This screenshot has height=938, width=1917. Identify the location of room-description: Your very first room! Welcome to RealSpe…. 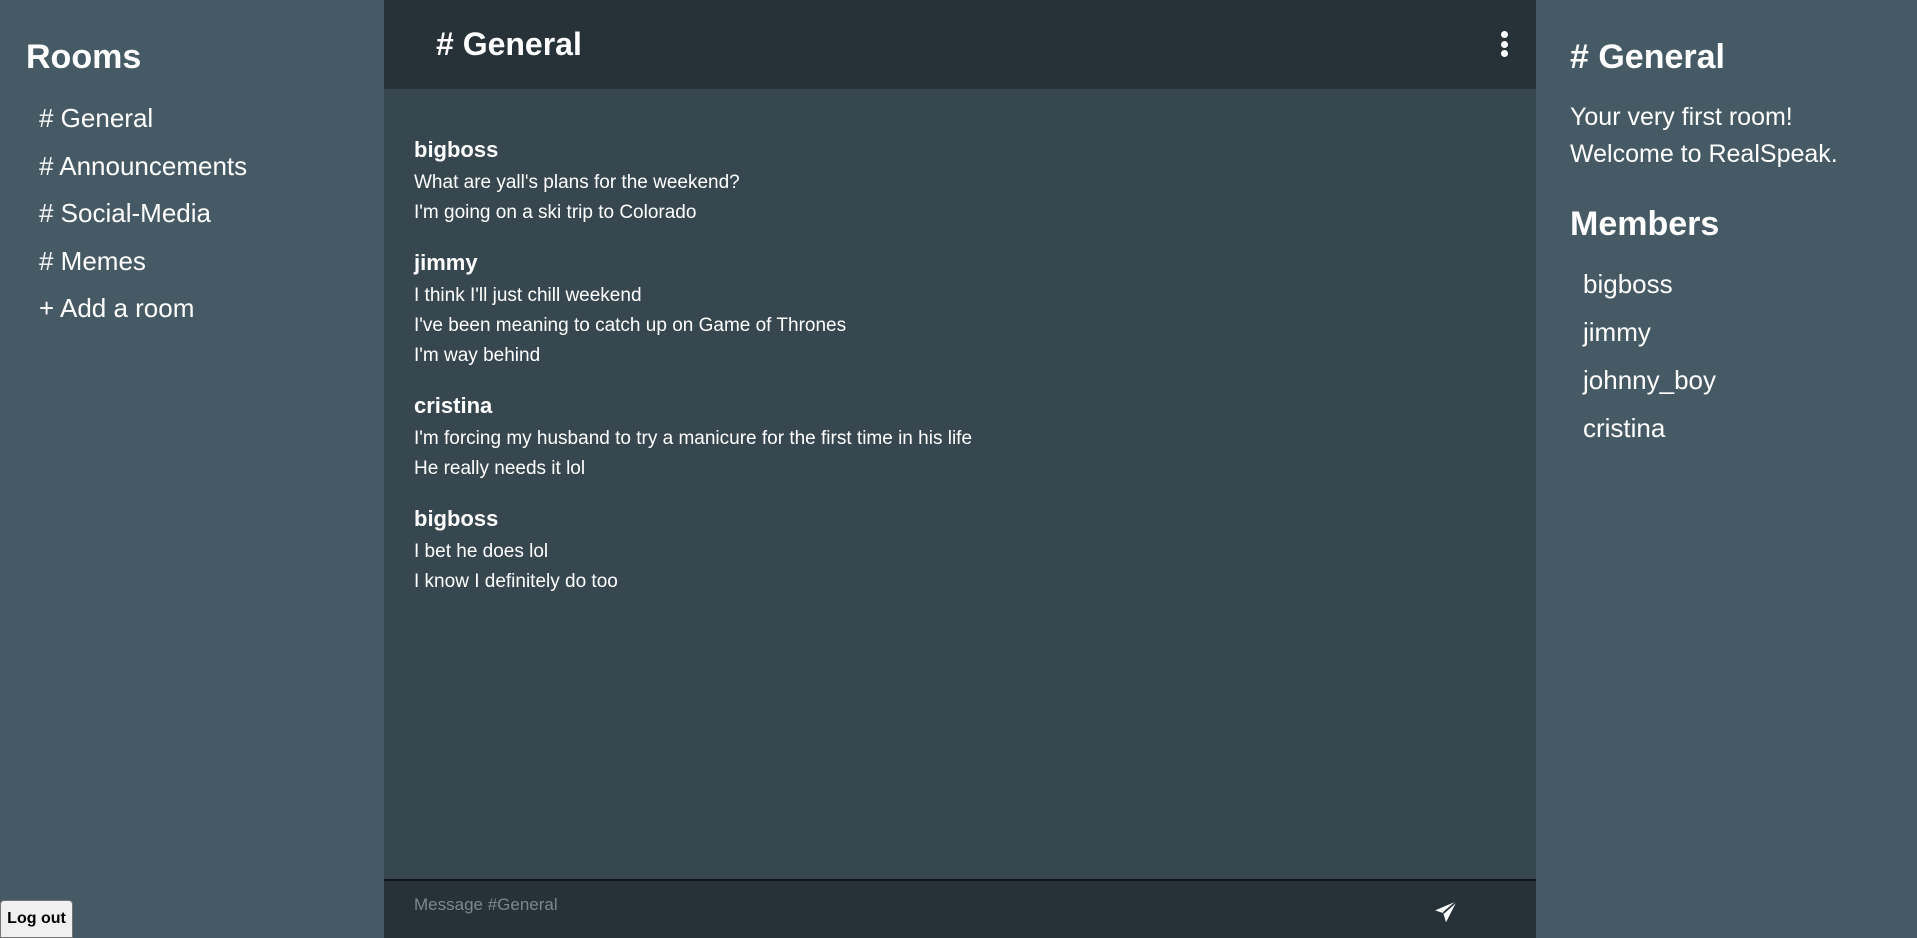
(1743, 136).